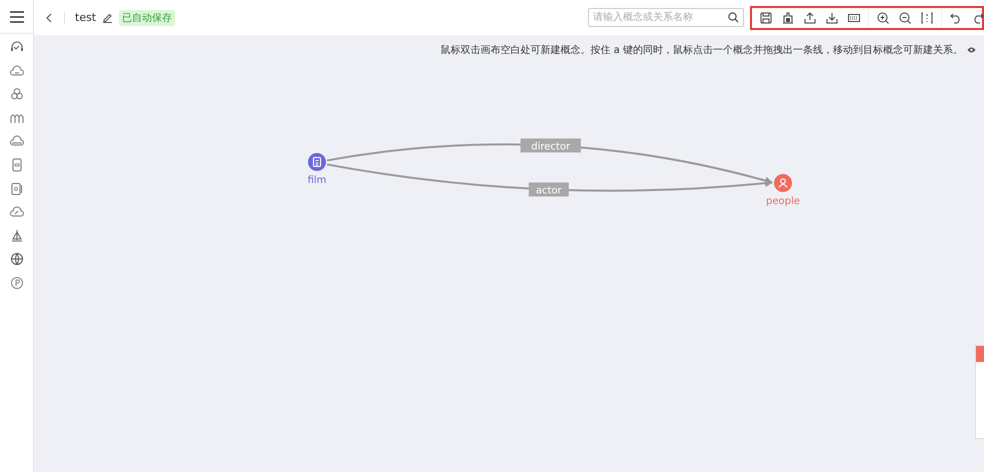  What do you see at coordinates (701, 50) in the screenshot?
I see `hint-text: 鼠标双击画布空白处可新建概念。按住 a 键的同时，鼠标点击一个概念并拖拽出一条线，移动到目标概念可新建关系。` at bounding box center [701, 50].